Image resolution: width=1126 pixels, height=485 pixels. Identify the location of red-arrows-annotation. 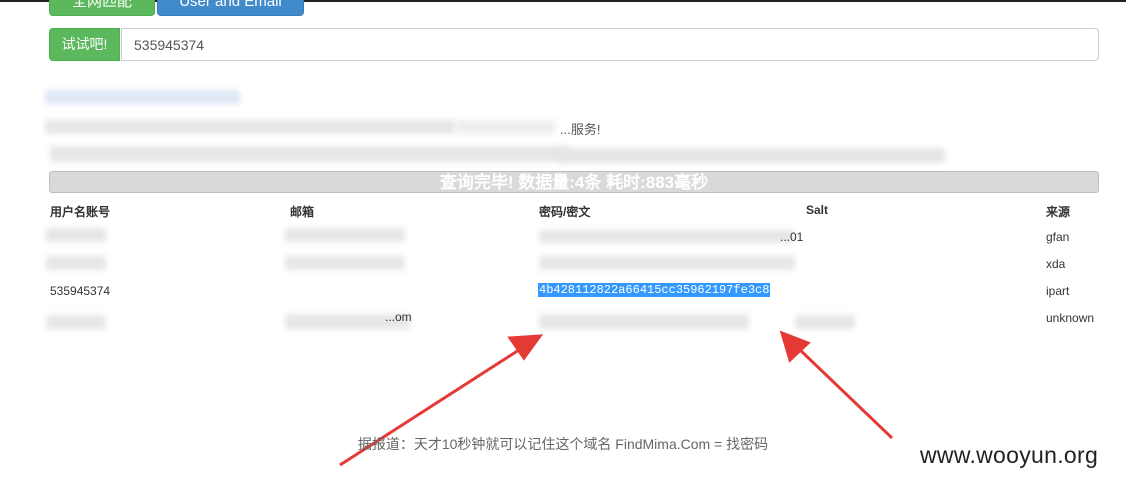
(616, 398).